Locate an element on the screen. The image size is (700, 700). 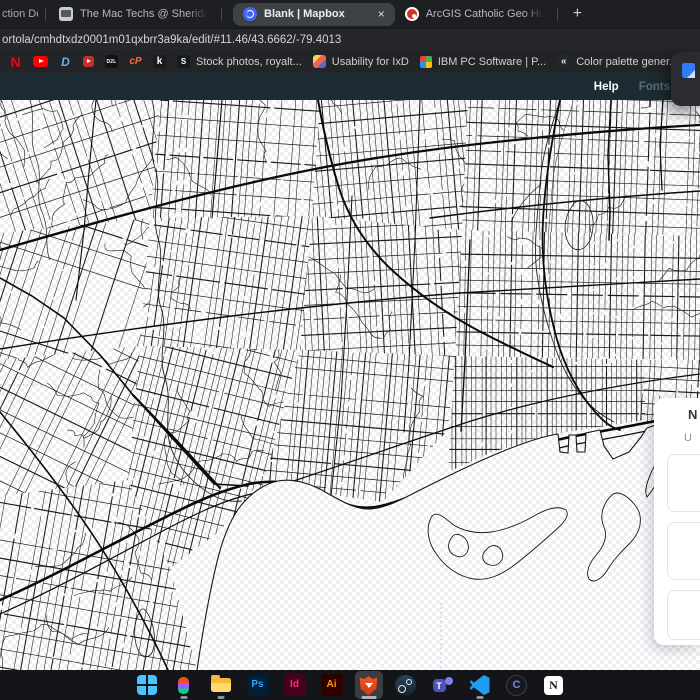
illustrator-icon: Ai is located at coordinates (331, 685).